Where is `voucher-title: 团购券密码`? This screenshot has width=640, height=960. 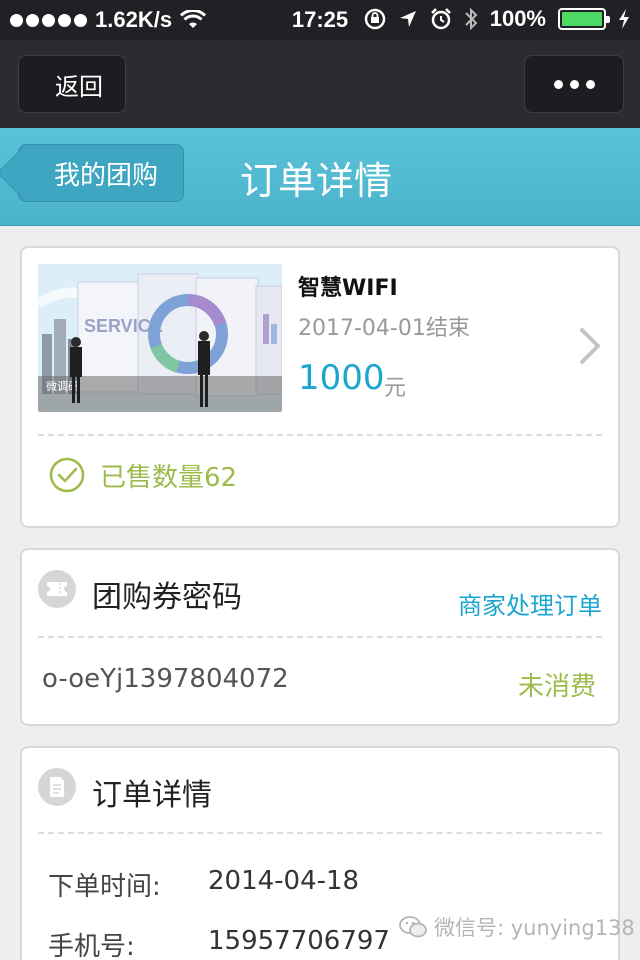 voucher-title: 团购券密码 is located at coordinates (167, 597).